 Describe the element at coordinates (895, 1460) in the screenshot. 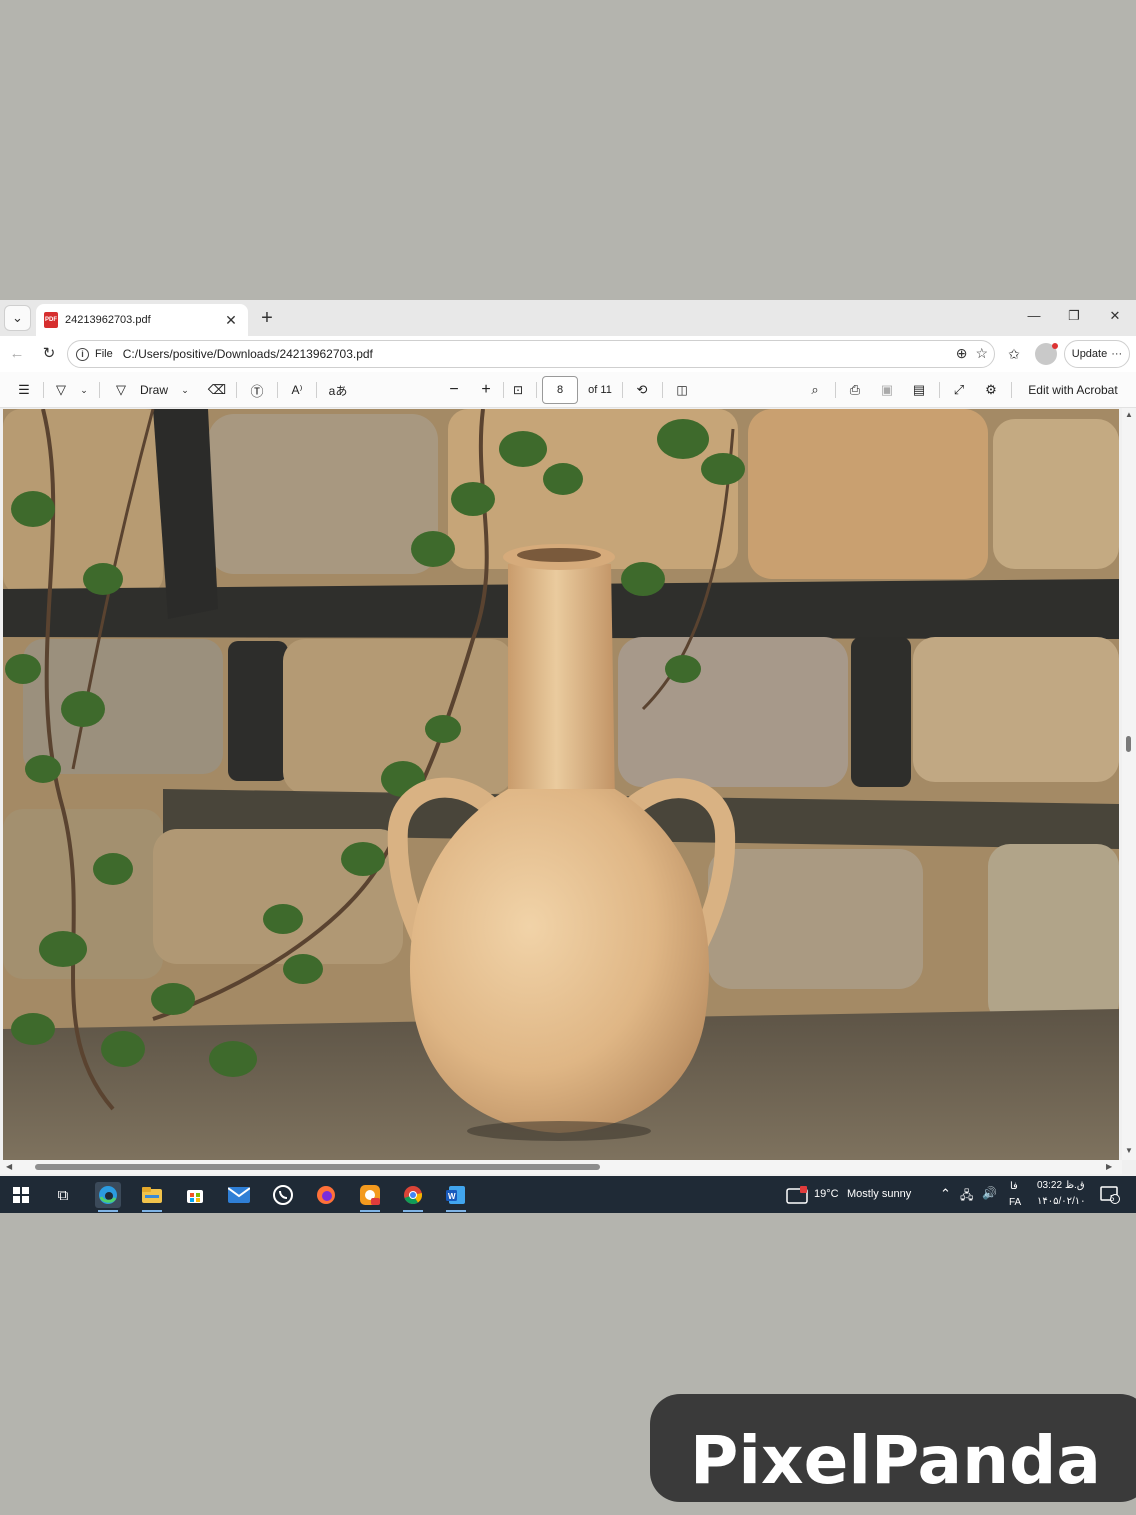

I see `watermark-text: PixelPanda` at that location.